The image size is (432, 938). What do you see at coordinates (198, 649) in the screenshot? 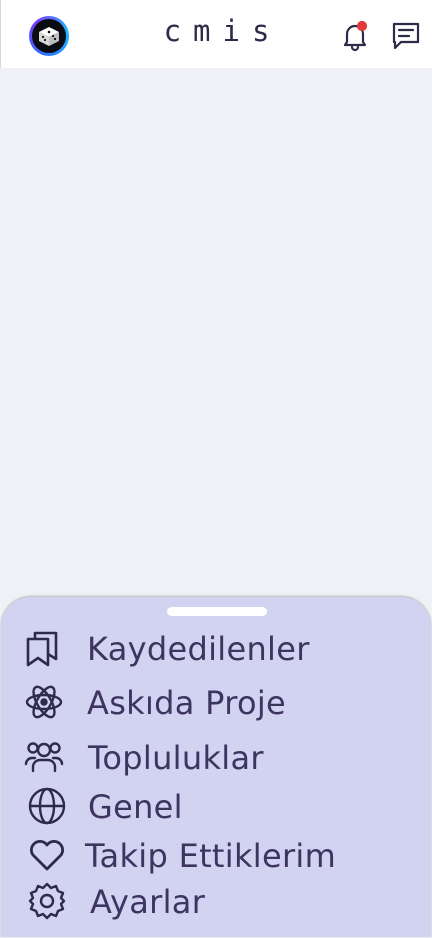
I see `menu-item-label: Kaydedilenler` at bounding box center [198, 649].